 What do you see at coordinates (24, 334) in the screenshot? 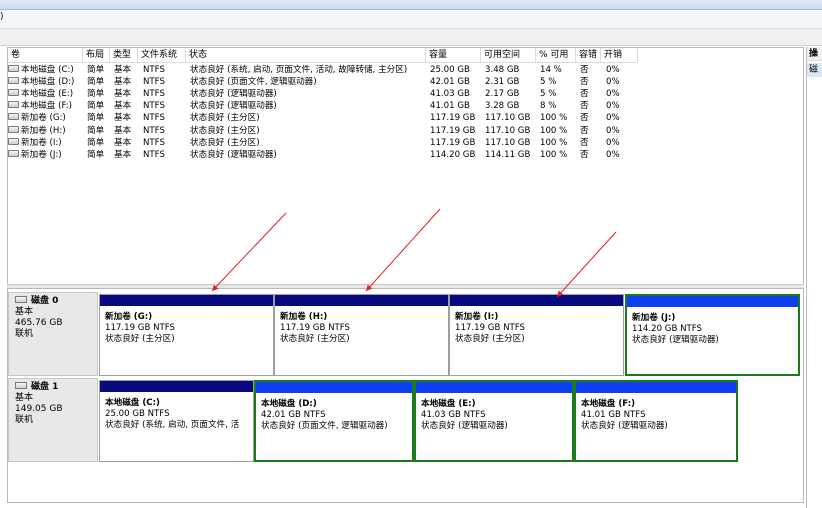
I see `disk-state: 联机` at bounding box center [24, 334].